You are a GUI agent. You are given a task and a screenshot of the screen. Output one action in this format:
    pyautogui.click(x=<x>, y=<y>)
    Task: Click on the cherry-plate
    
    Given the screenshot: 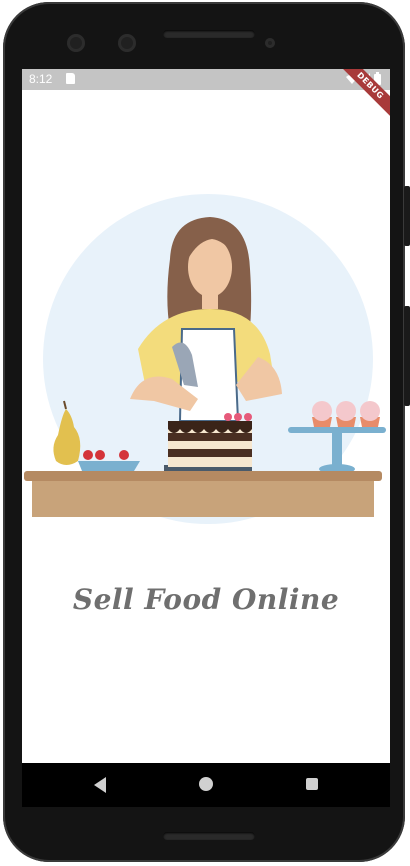 What is the action you would take?
    pyautogui.click(x=109, y=466)
    